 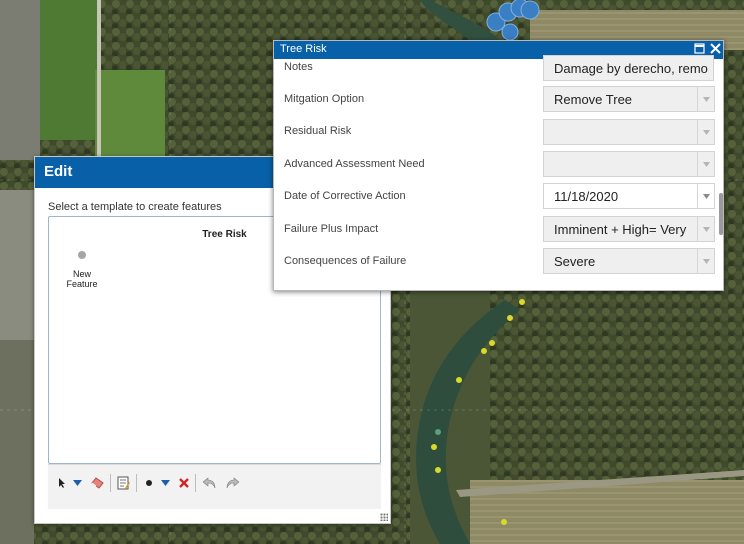 I want to click on popup-scrollbar, so click(x=720, y=175).